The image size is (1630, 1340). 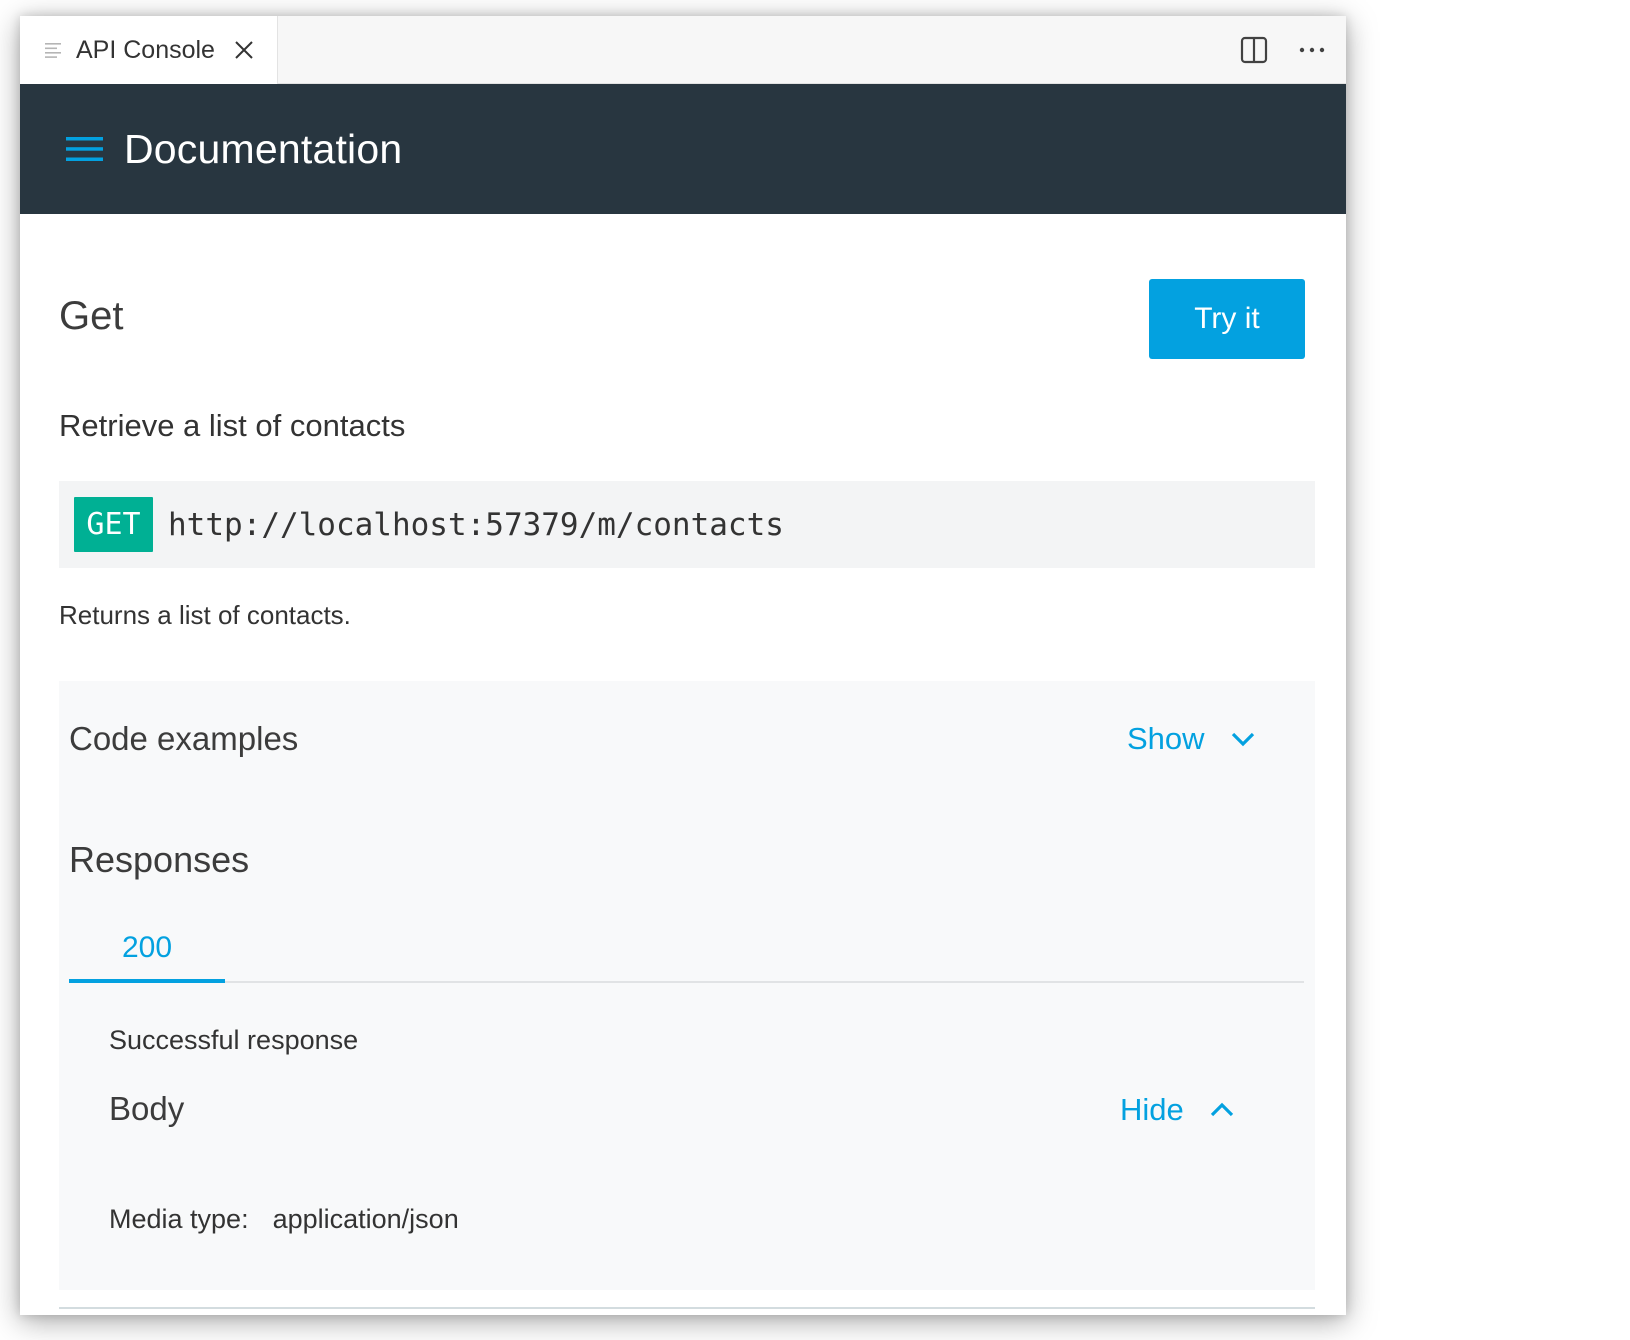 What do you see at coordinates (234, 1040) in the screenshot?
I see `response-description: Successful response` at bounding box center [234, 1040].